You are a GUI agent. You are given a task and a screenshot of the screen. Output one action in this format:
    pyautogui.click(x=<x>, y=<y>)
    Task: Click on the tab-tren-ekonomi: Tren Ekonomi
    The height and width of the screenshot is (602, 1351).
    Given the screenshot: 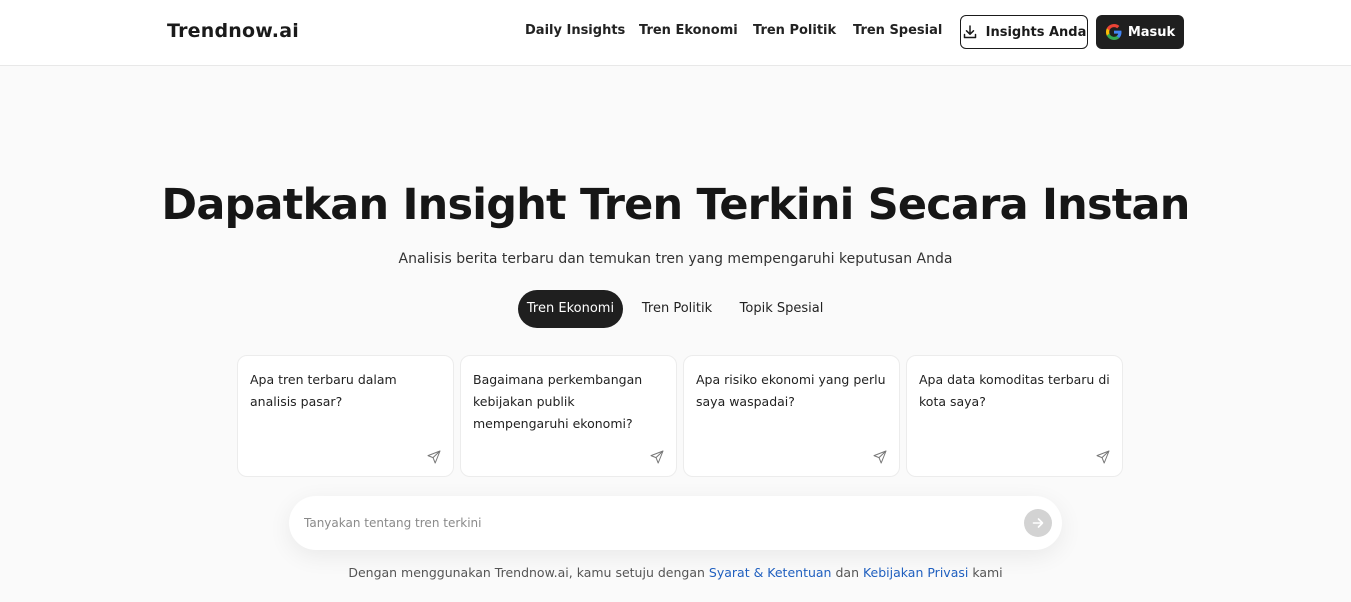 What is the action you would take?
    pyautogui.click(x=570, y=309)
    